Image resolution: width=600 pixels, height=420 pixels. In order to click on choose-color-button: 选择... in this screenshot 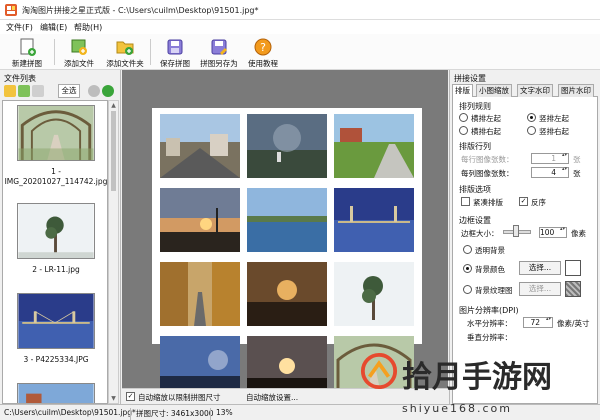, I will do `click(540, 268)`.